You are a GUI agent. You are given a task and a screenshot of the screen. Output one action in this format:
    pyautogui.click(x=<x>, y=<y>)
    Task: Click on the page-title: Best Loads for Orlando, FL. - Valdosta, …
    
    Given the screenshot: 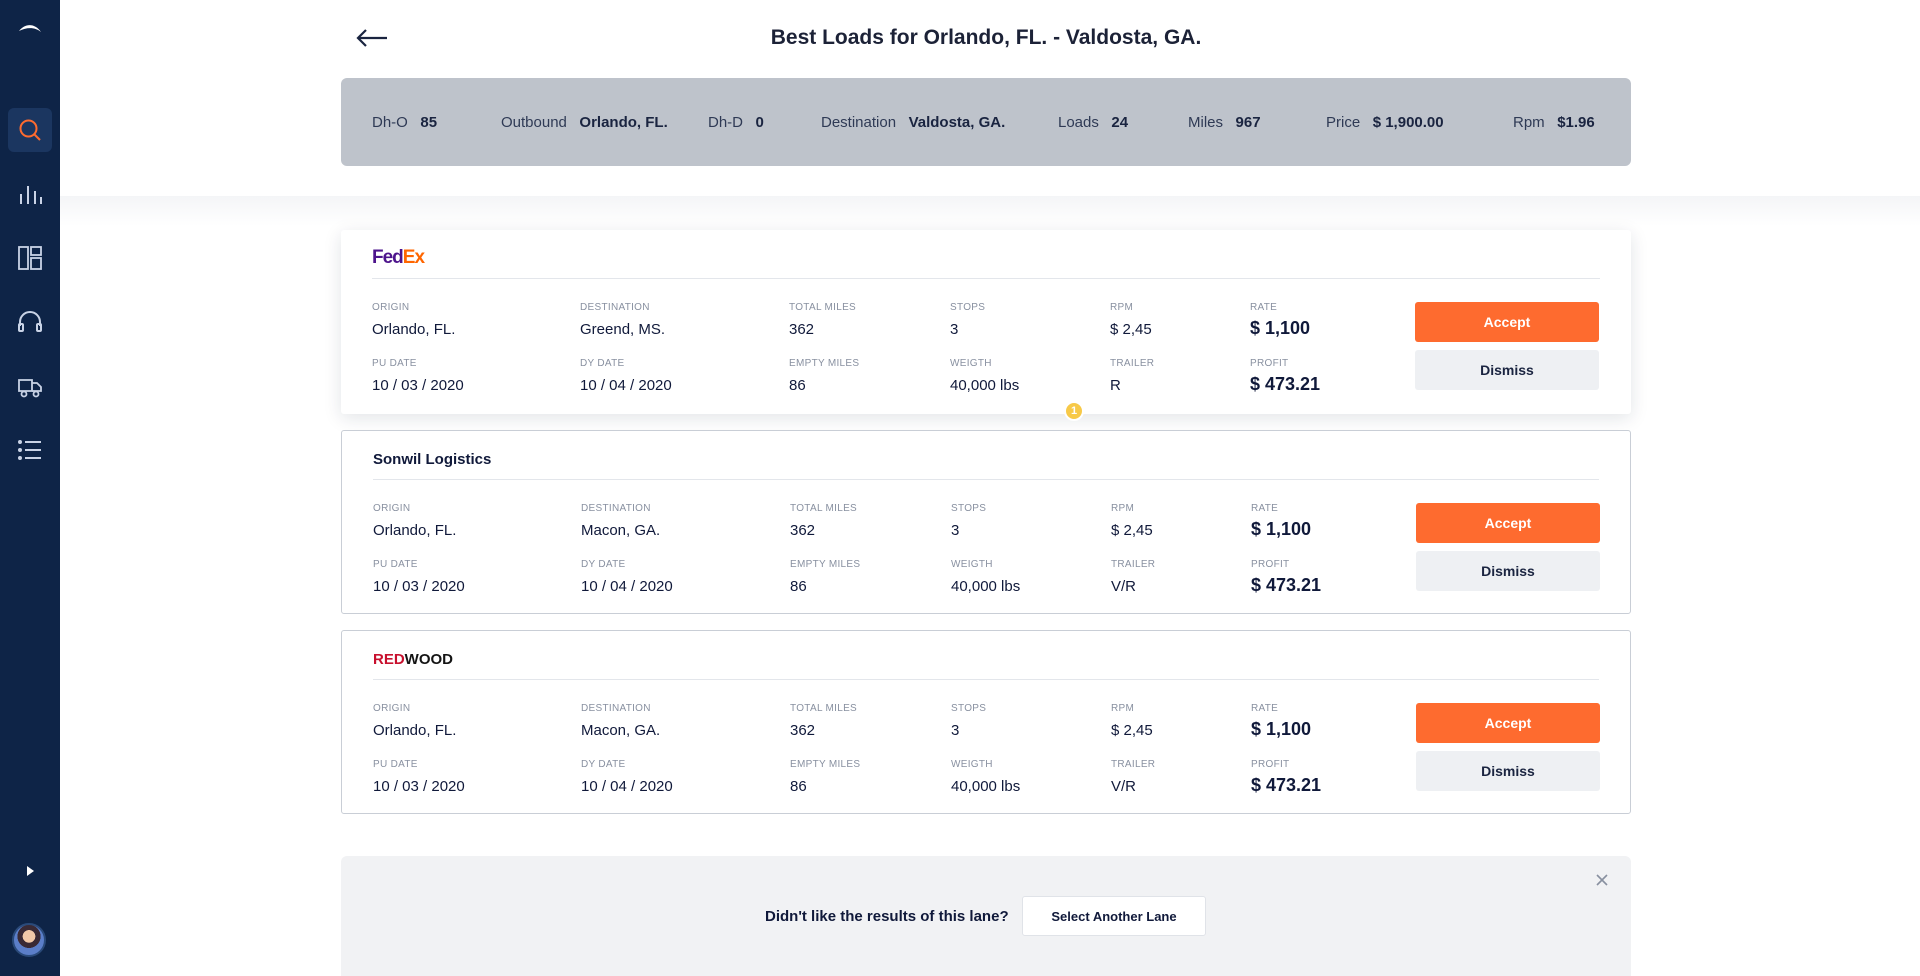 What is the action you would take?
    pyautogui.click(x=960, y=38)
    